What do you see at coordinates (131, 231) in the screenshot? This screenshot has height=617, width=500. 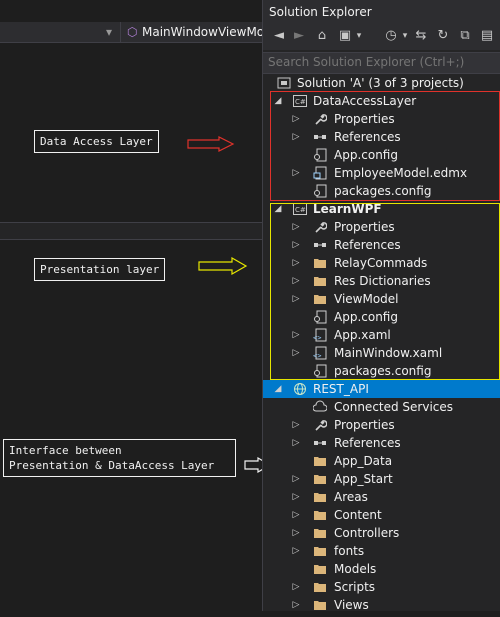 I see `editor-splitter` at bounding box center [131, 231].